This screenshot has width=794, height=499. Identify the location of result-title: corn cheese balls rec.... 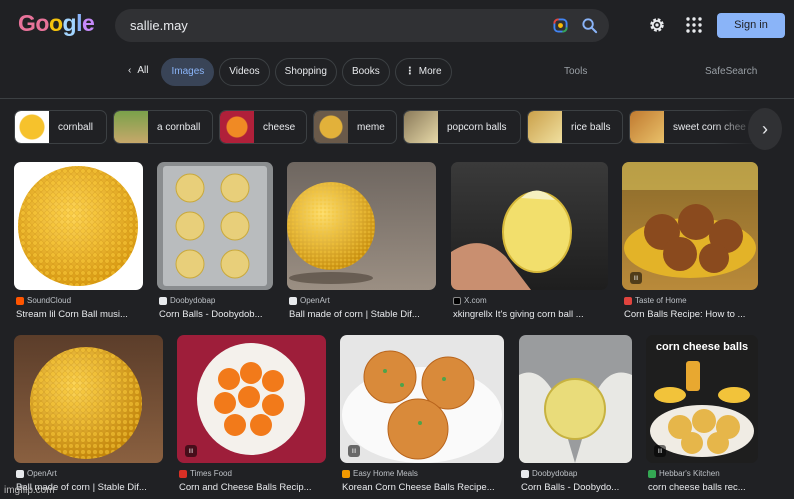
(703, 487).